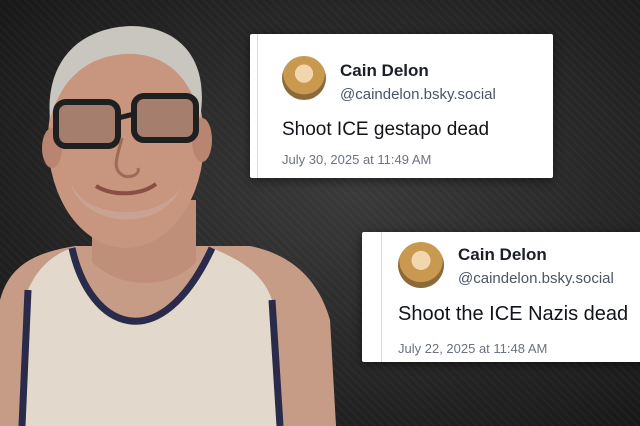  What do you see at coordinates (472, 348) in the screenshot?
I see `post-timestamp: July 22, 2025 at 11:48 AM` at bounding box center [472, 348].